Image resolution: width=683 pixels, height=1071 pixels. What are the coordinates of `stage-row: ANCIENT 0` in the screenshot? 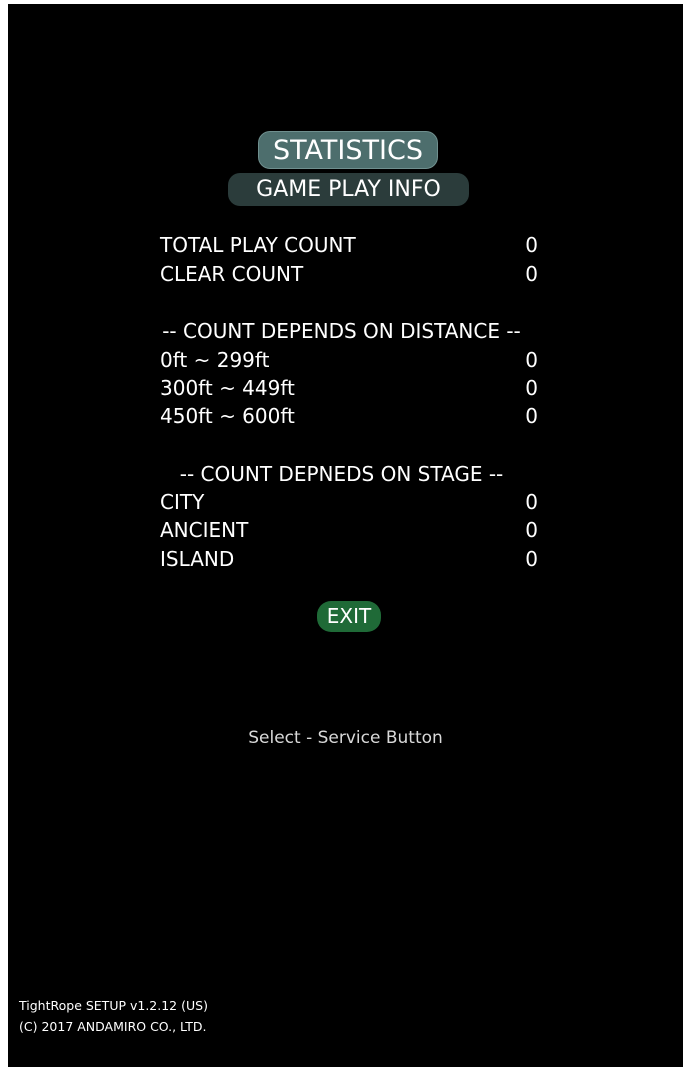 It's located at (349, 530).